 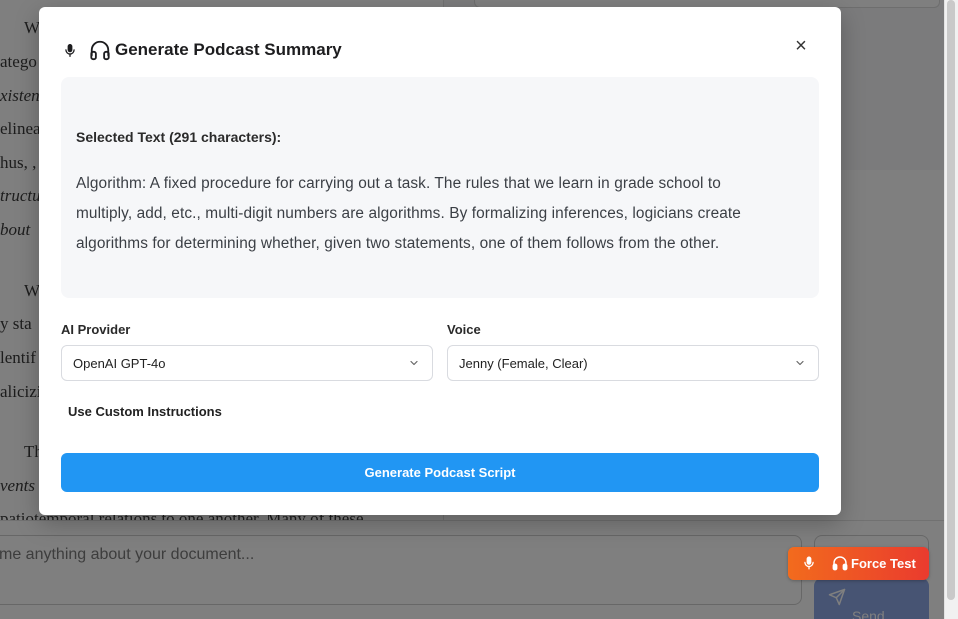 What do you see at coordinates (801, 46) in the screenshot?
I see `close-icon: ×` at bounding box center [801, 46].